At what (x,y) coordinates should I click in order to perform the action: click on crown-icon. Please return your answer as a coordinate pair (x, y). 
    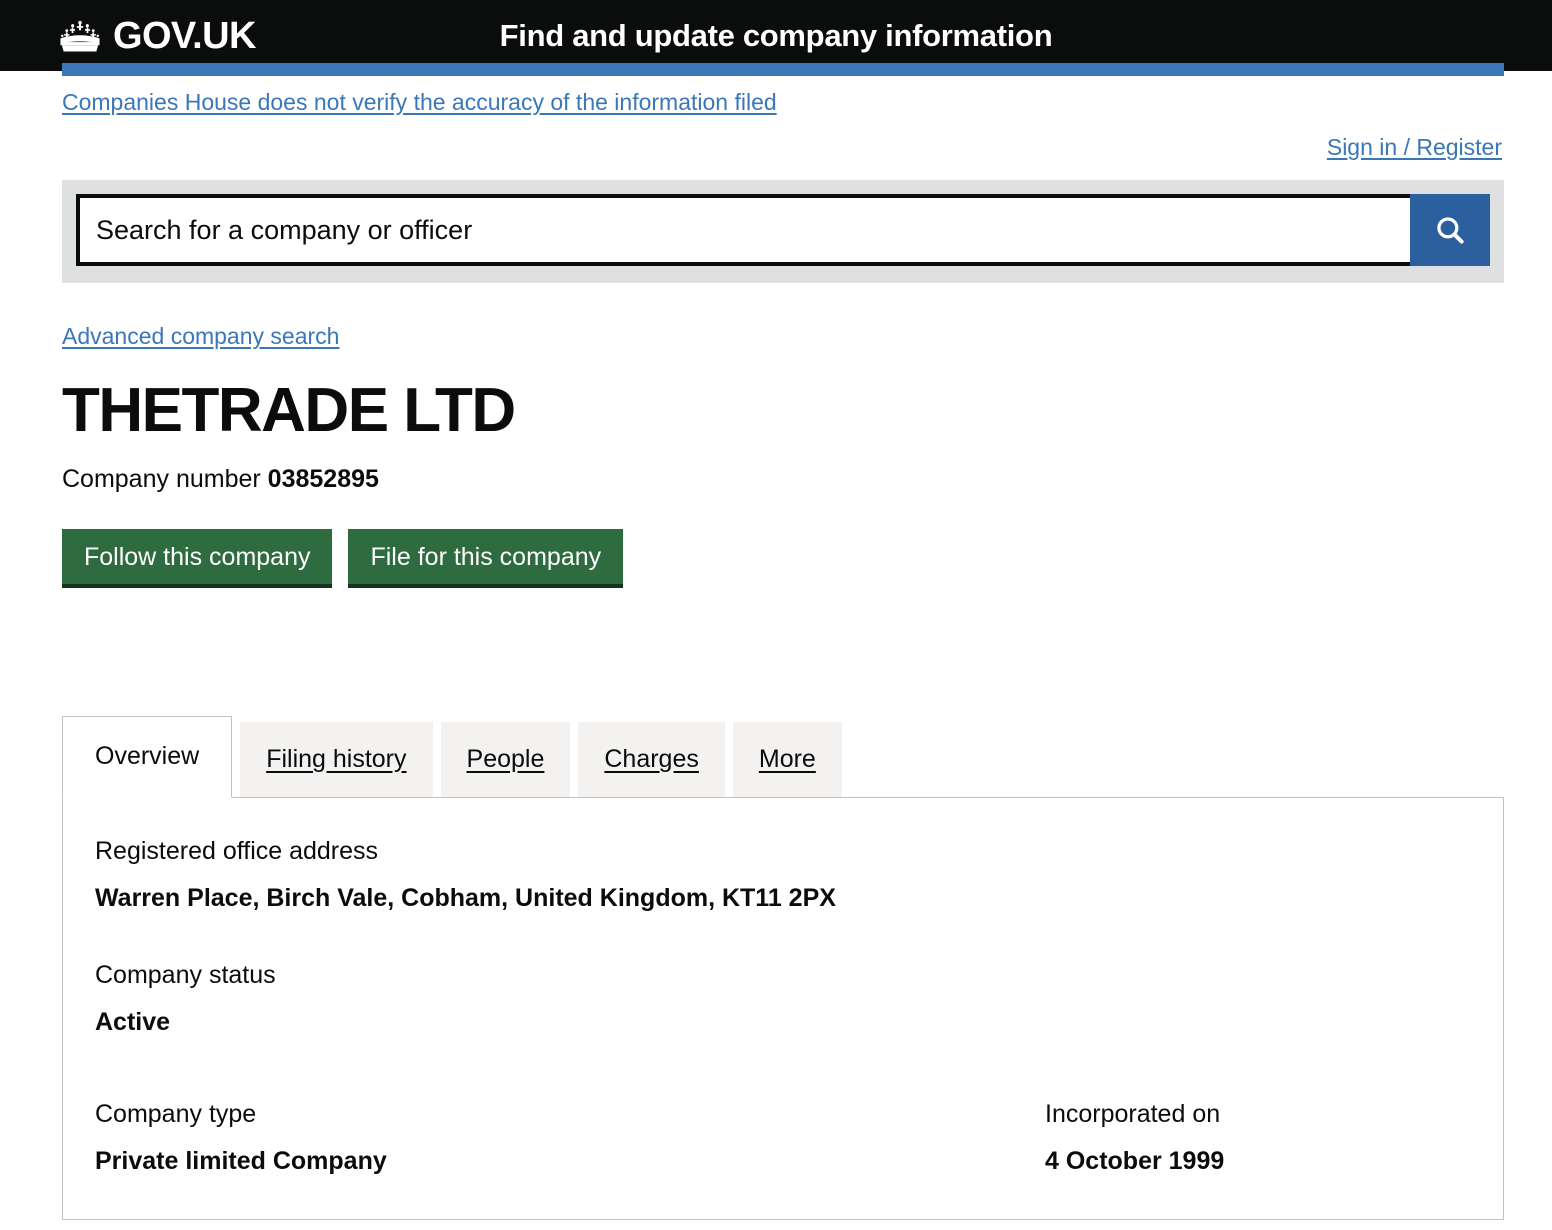
    Looking at the image, I should click on (80, 36).